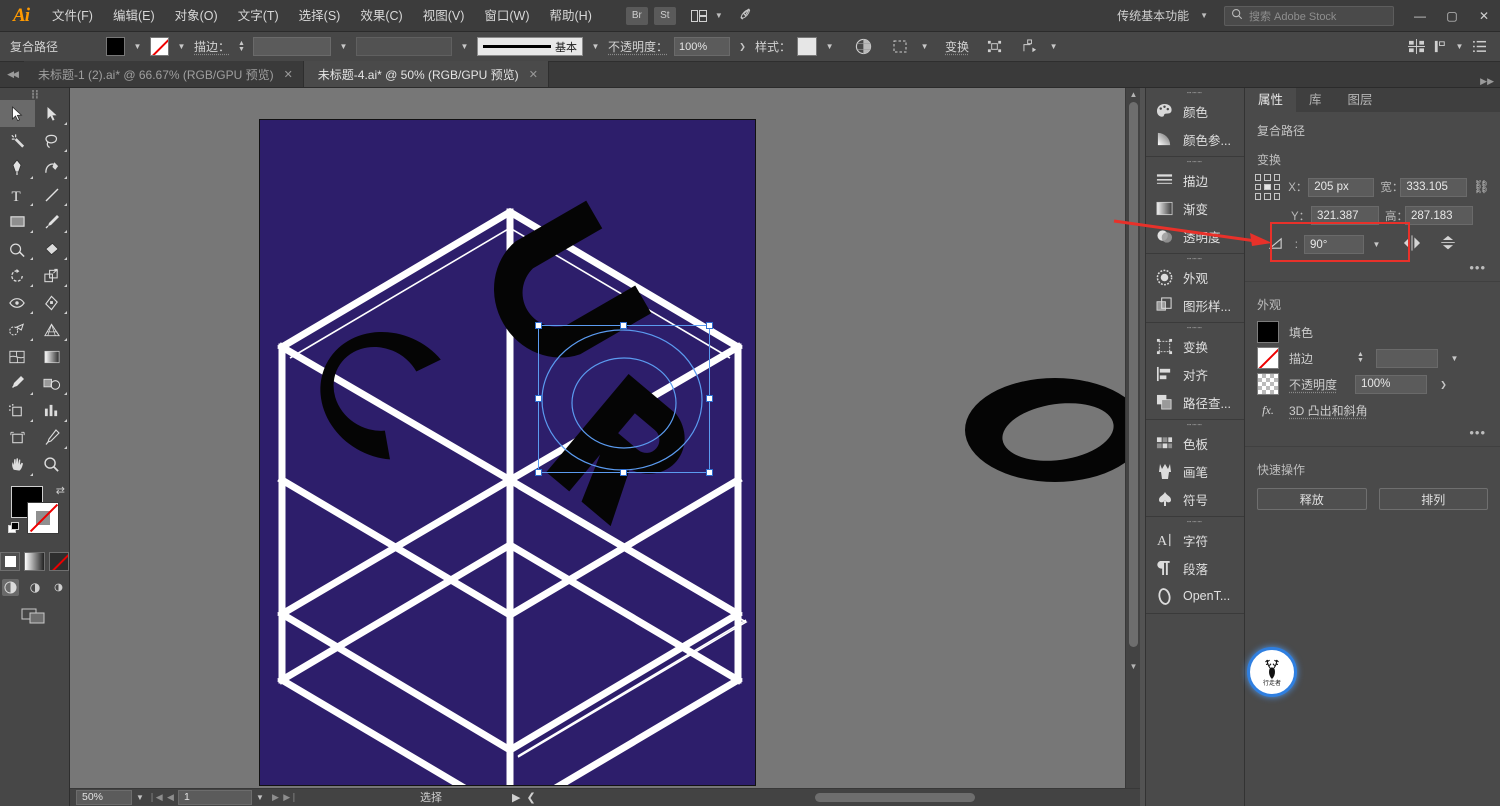 The height and width of the screenshot is (806, 1500). What do you see at coordinates (52, 464) in the screenshot?
I see `zoom-tool` at bounding box center [52, 464].